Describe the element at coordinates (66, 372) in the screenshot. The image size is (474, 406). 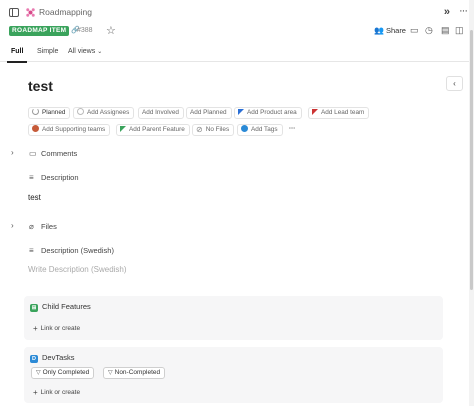
I see `only-completed-label: Only Completed` at that location.